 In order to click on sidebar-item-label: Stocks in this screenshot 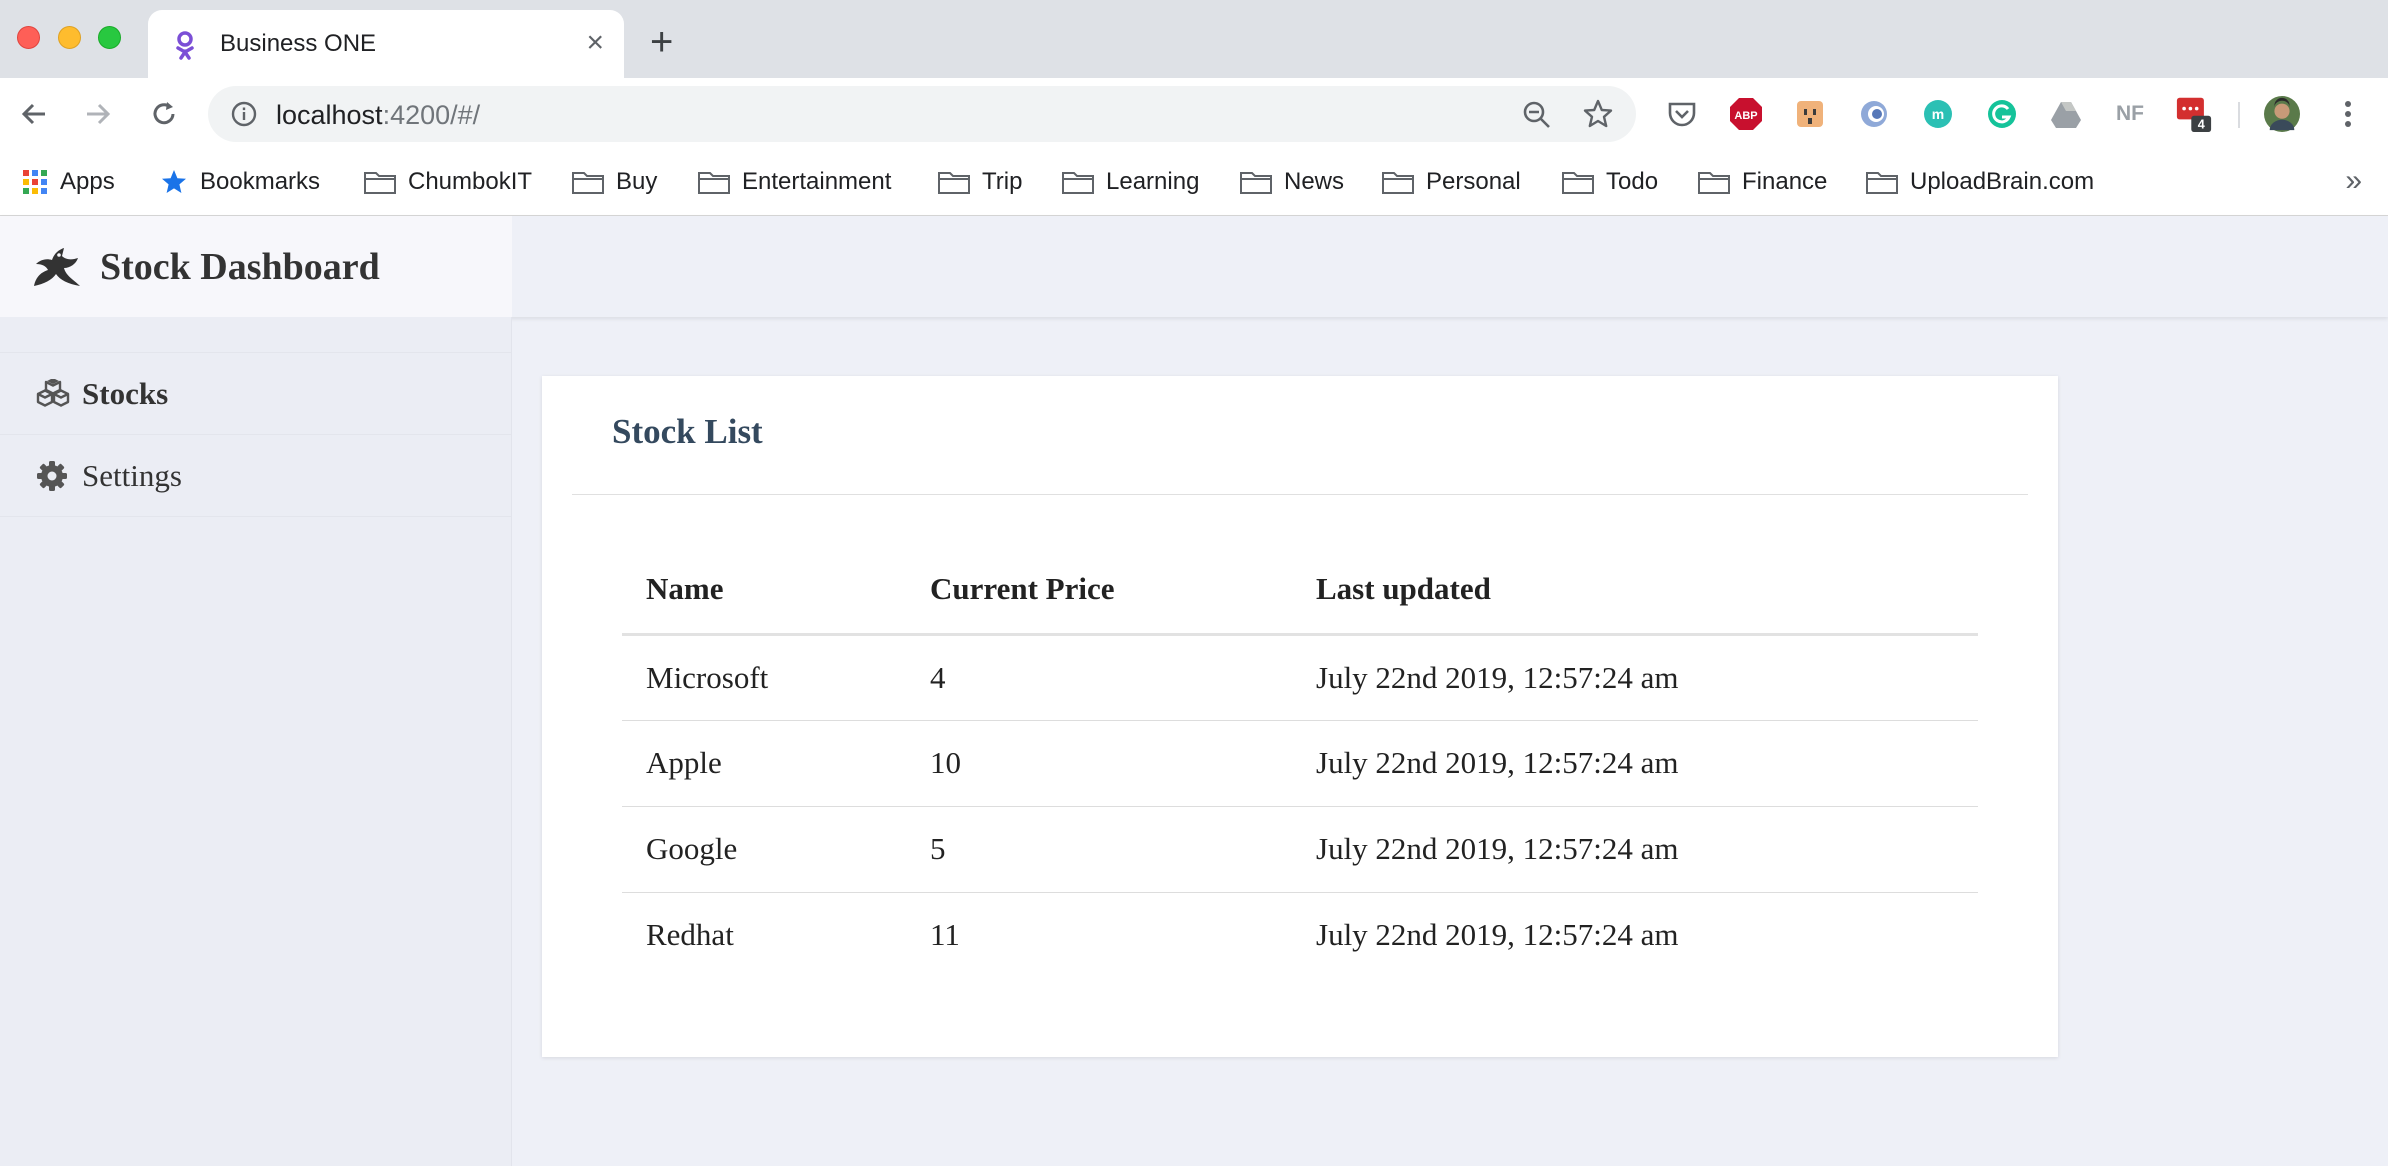, I will do `click(125, 393)`.